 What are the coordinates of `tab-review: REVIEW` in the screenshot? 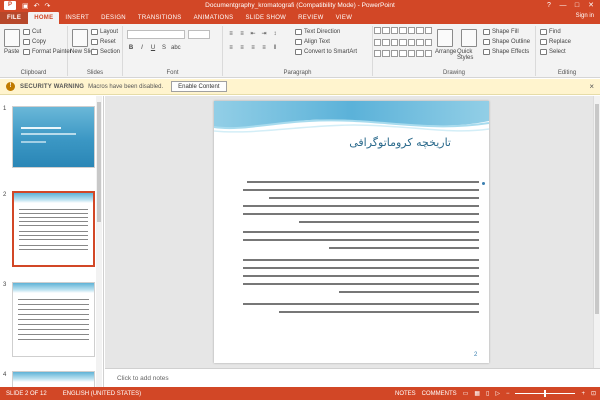 It's located at (310, 18).